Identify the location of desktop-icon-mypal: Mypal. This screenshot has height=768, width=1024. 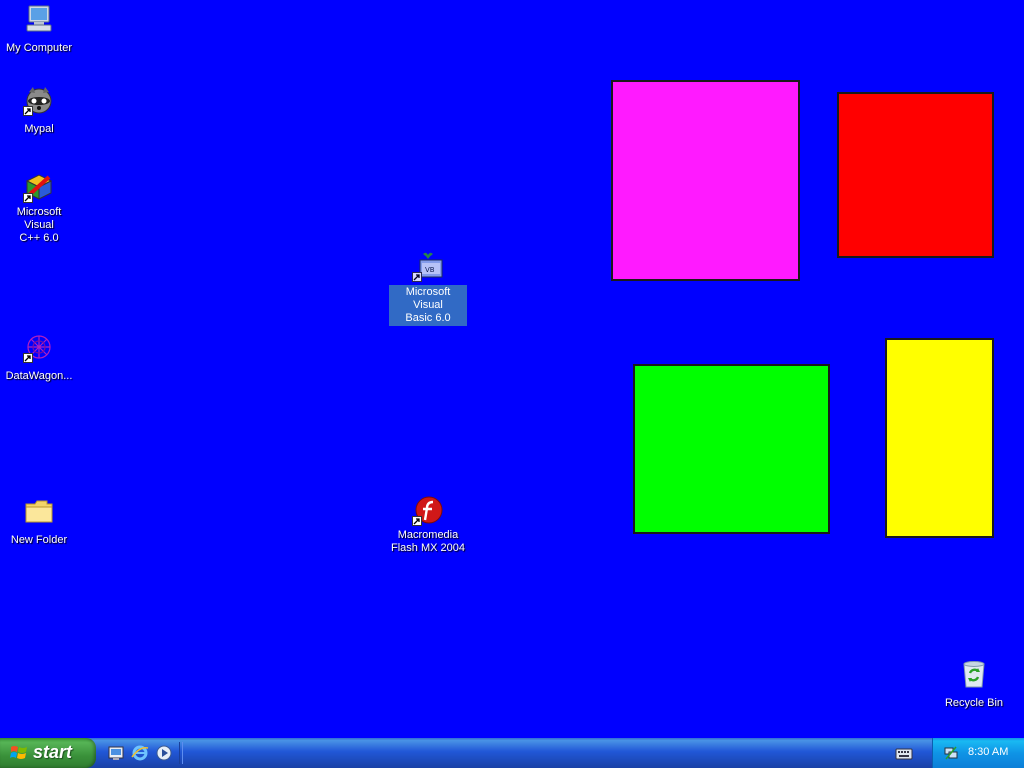
(39, 110).